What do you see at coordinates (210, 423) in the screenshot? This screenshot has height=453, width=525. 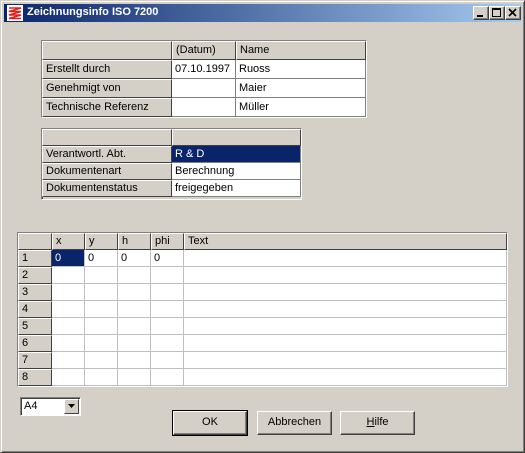 I see `ok-button: OK` at bounding box center [210, 423].